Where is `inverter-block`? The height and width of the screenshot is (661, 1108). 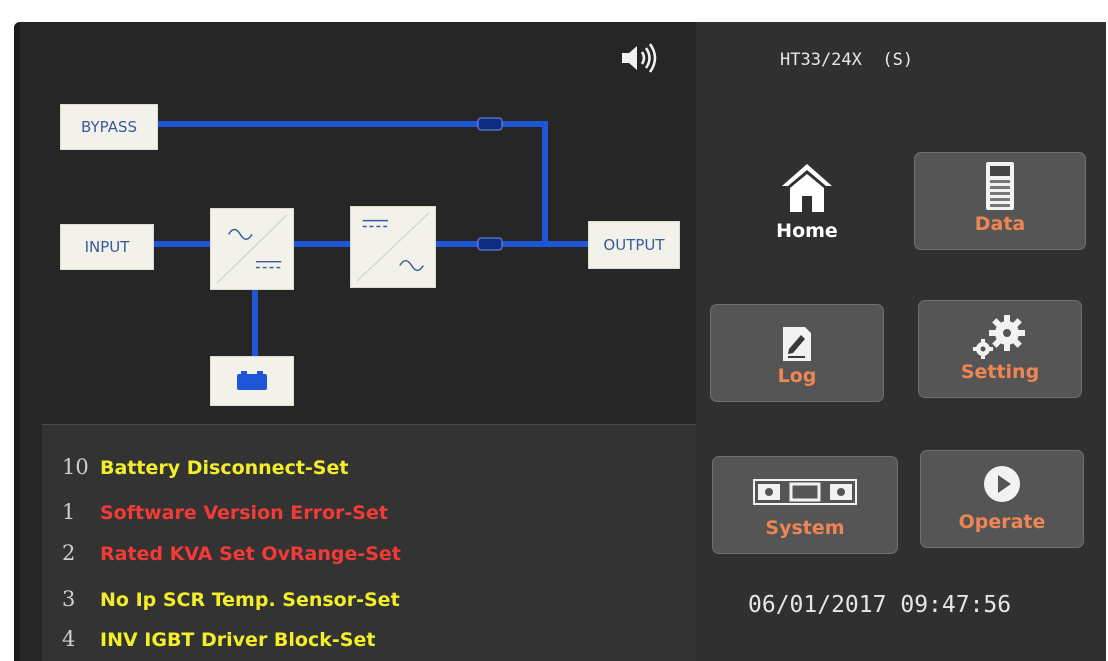
inverter-block is located at coordinates (393, 247).